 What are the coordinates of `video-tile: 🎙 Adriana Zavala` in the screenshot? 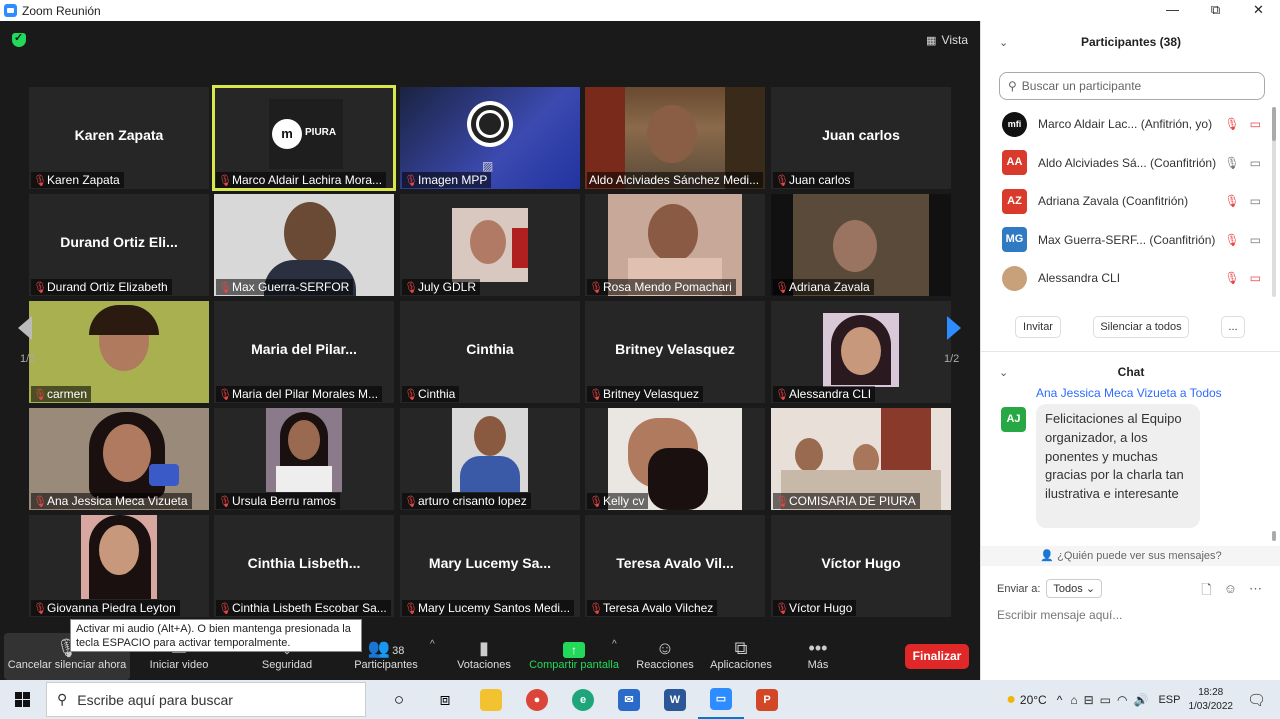 It's located at (861, 245).